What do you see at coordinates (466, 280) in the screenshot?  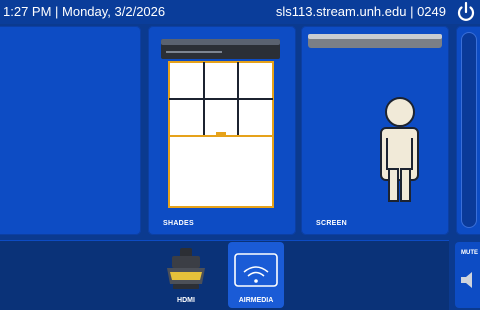 I see `speaker-icon` at bounding box center [466, 280].